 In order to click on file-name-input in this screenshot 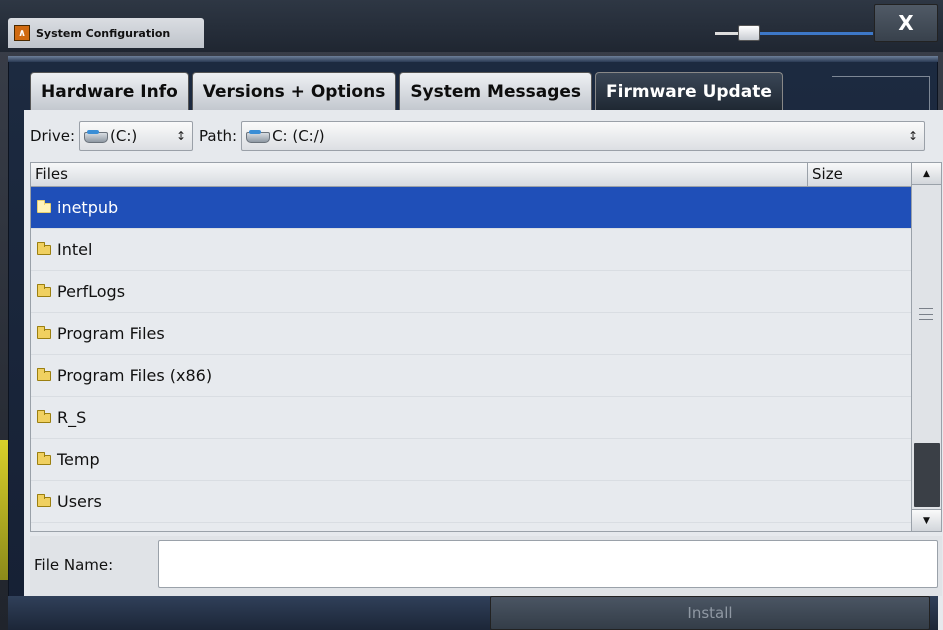, I will do `click(548, 564)`.